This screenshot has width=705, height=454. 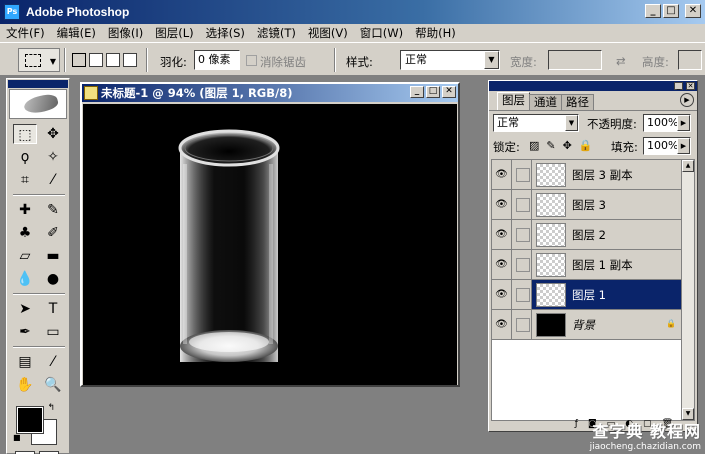 I want to click on tab-layers: 图层, so click(x=513, y=101).